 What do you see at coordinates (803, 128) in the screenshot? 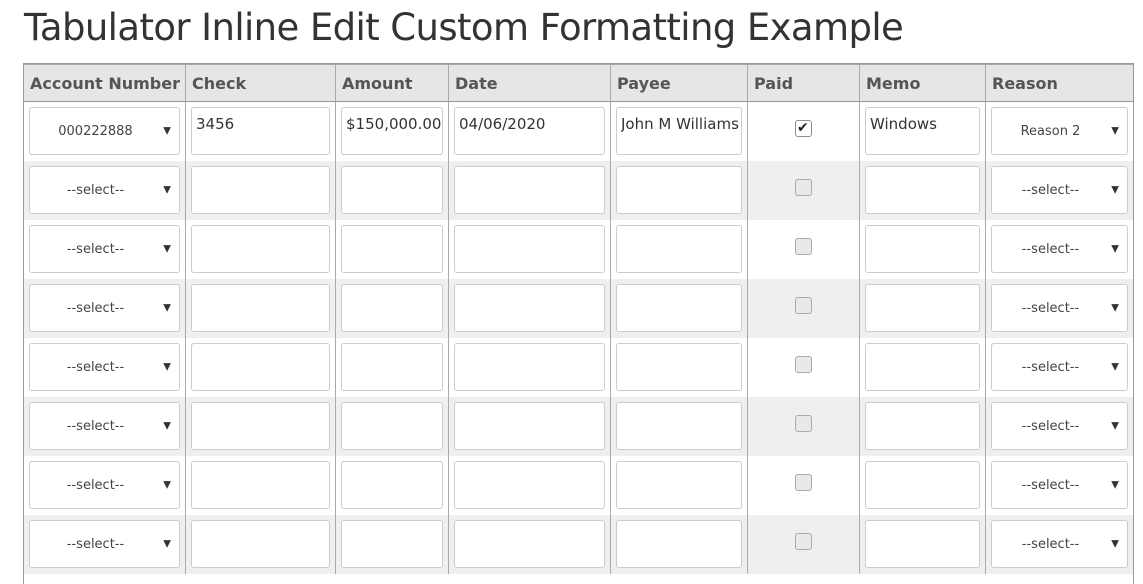
I see `paid-checkbox: ✔` at bounding box center [803, 128].